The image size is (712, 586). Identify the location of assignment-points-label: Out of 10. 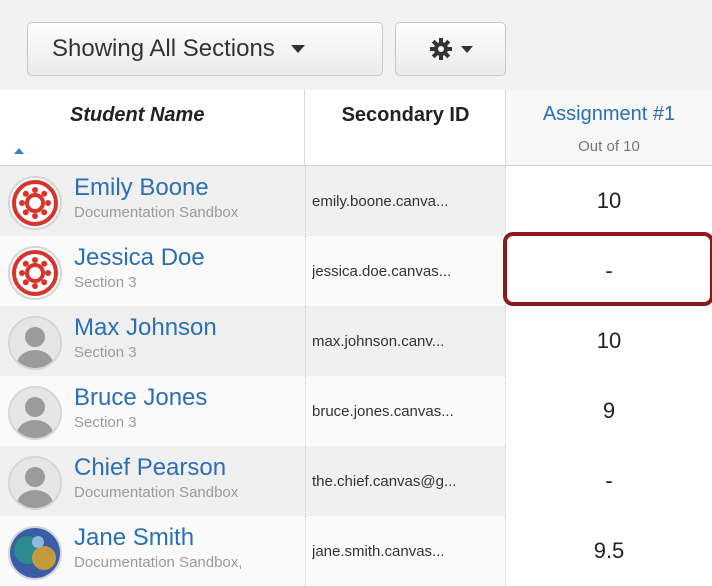
(609, 146).